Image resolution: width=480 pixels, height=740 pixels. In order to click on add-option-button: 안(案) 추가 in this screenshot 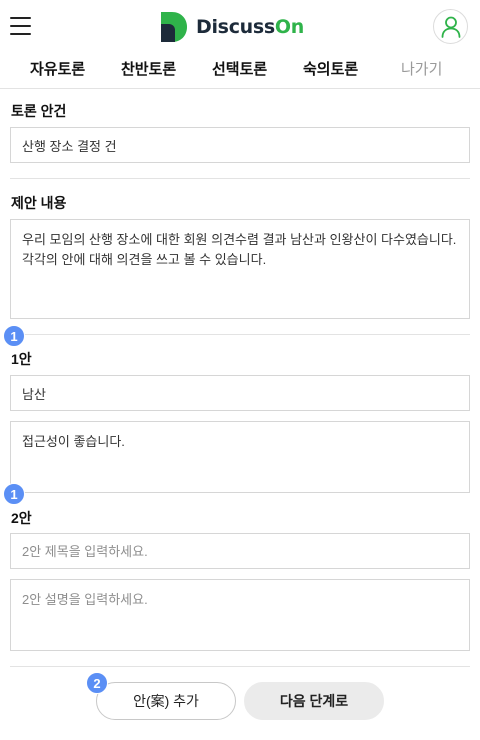, I will do `click(166, 701)`.